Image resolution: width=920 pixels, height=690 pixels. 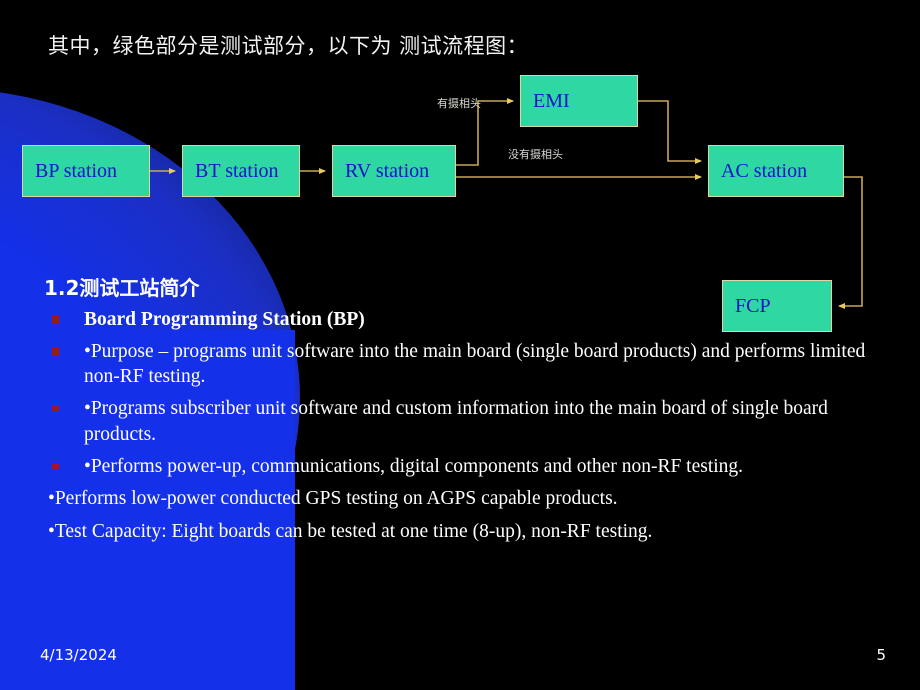 I want to click on flow-node-bt-station-label: BT station, so click(x=237, y=170).